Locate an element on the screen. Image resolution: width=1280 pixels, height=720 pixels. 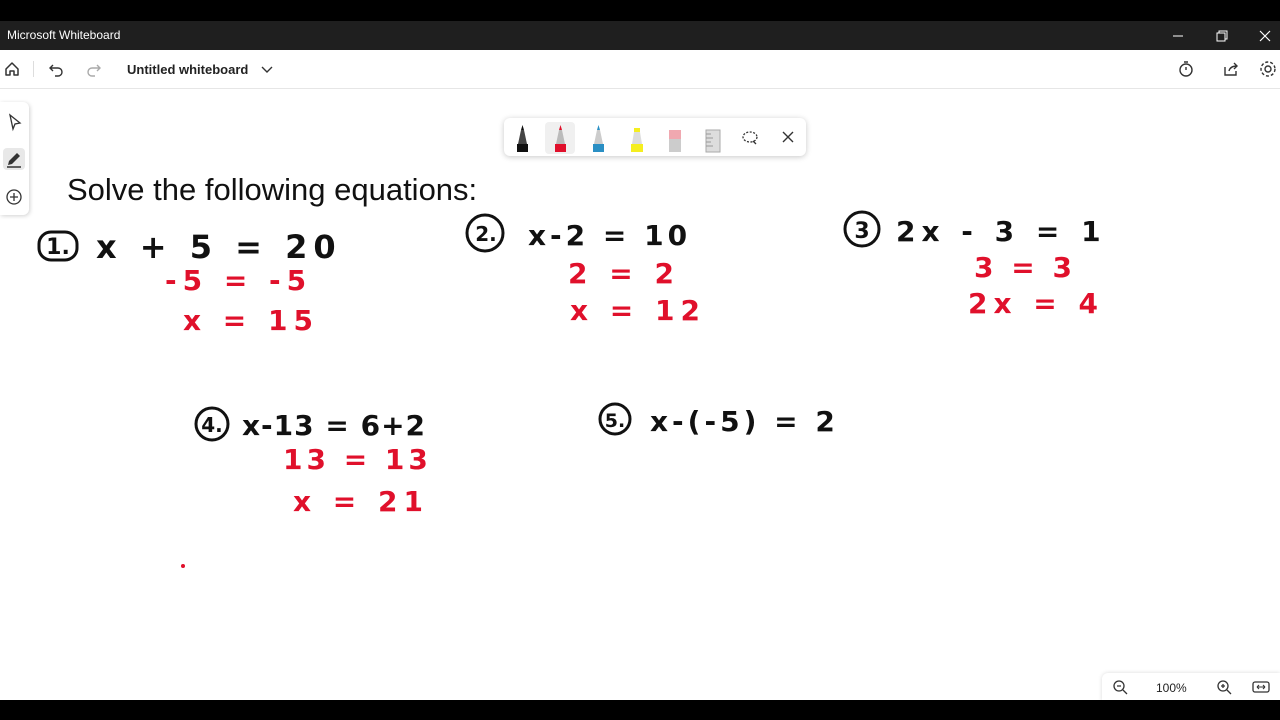
red-pen is located at coordinates (560, 138).